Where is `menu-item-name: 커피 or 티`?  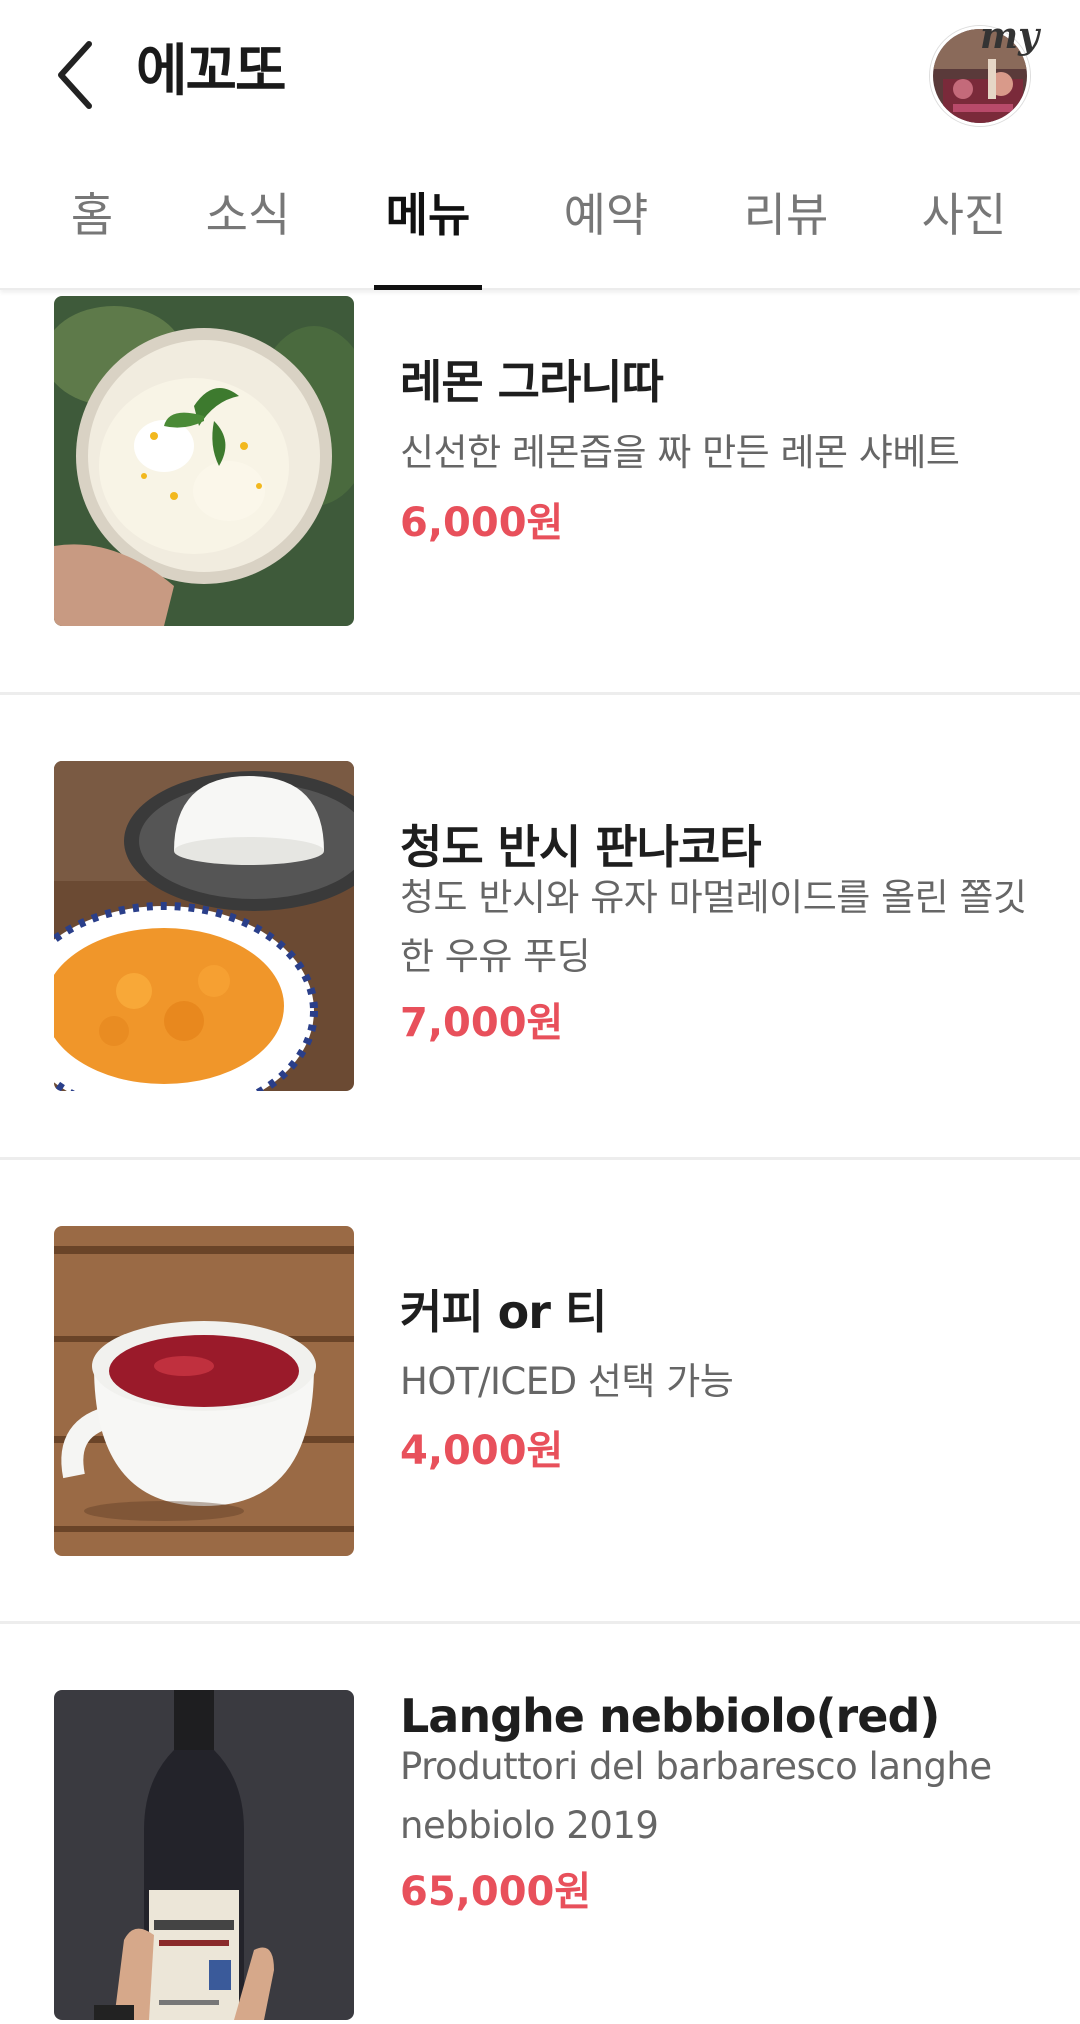
menu-item-name: 커피 or 티 is located at coordinates (503, 1312).